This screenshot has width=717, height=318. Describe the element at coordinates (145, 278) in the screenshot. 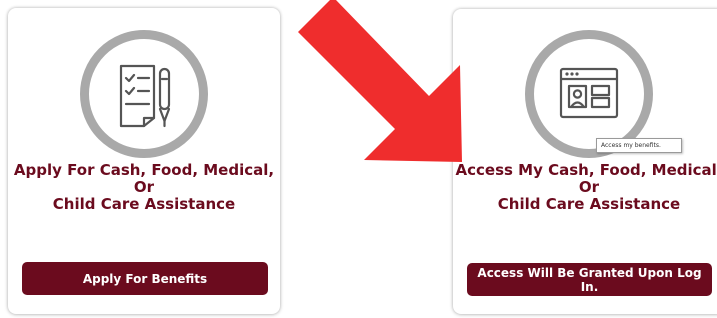

I see `apply-for-benefits-button: Apply For Benefits` at that location.